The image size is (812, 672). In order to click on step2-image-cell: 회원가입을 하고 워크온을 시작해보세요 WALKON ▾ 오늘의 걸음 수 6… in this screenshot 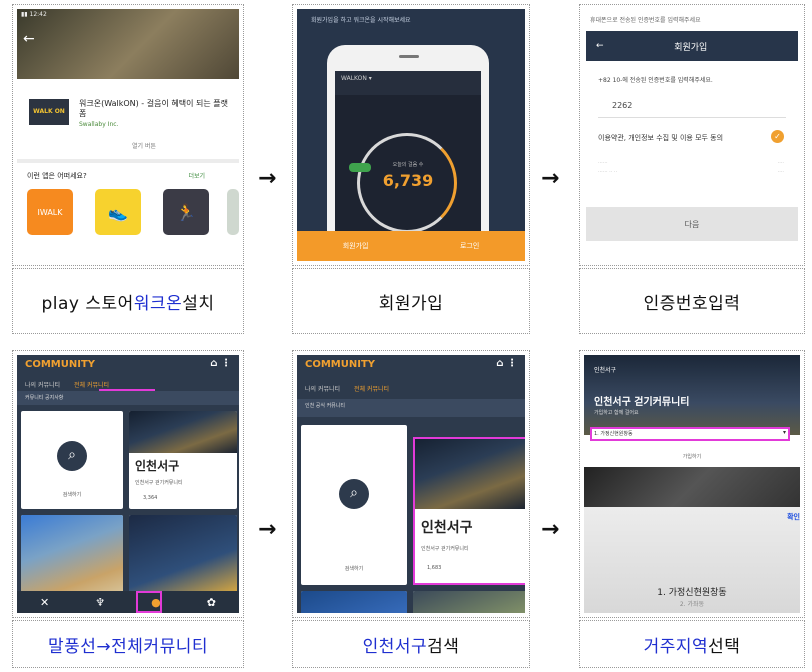, I will do `click(411, 135)`.